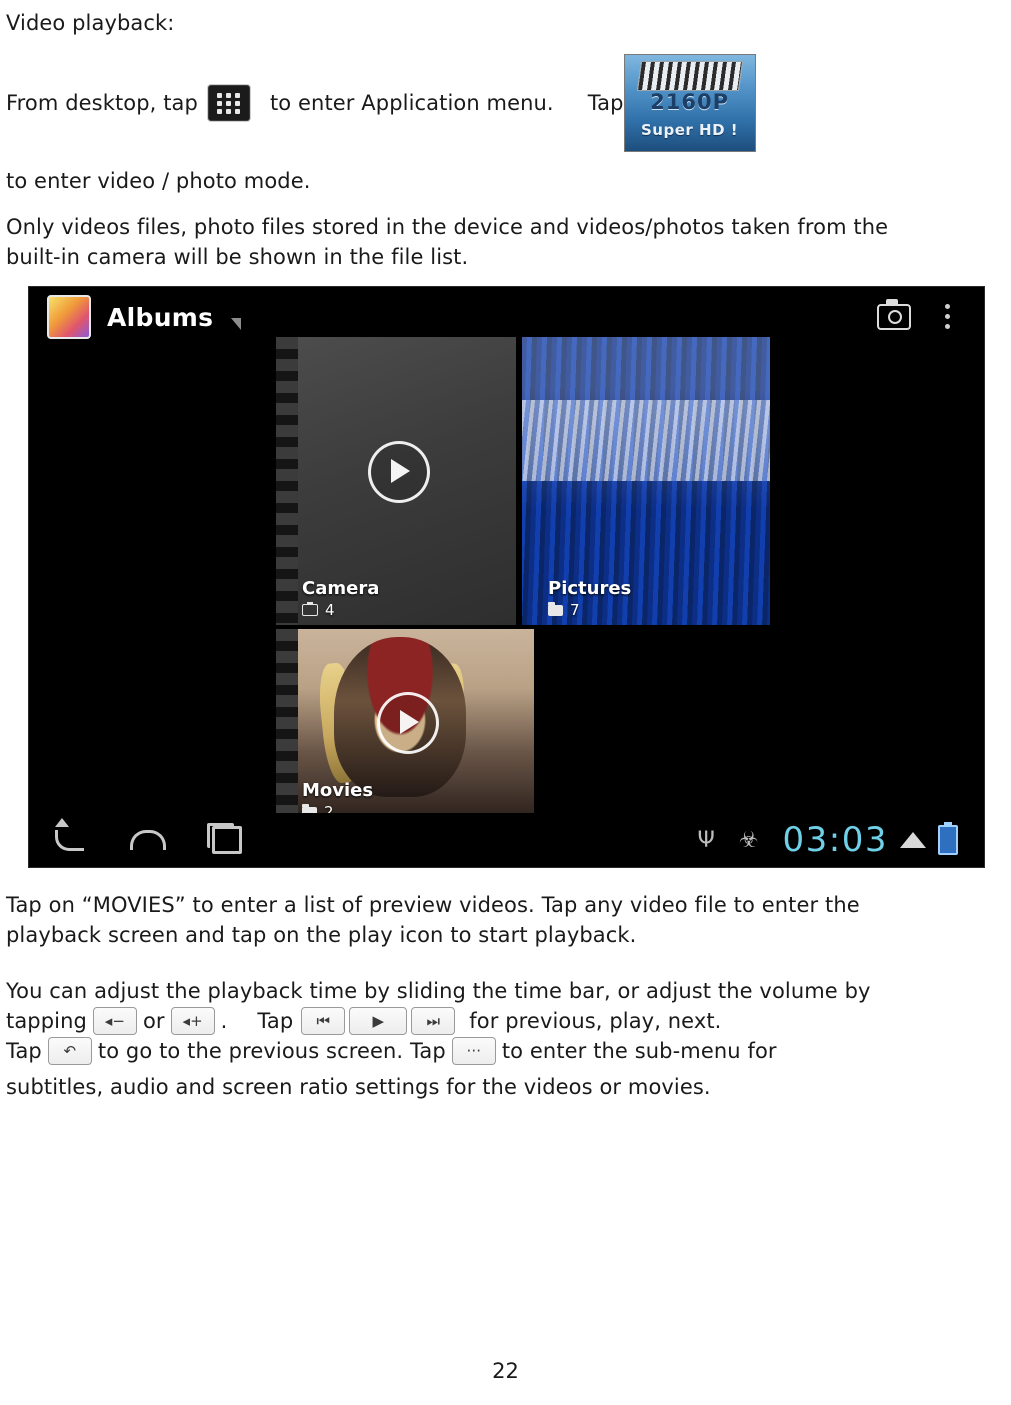  What do you see at coordinates (228, 103) in the screenshot?
I see `app-grid-icon` at bounding box center [228, 103].